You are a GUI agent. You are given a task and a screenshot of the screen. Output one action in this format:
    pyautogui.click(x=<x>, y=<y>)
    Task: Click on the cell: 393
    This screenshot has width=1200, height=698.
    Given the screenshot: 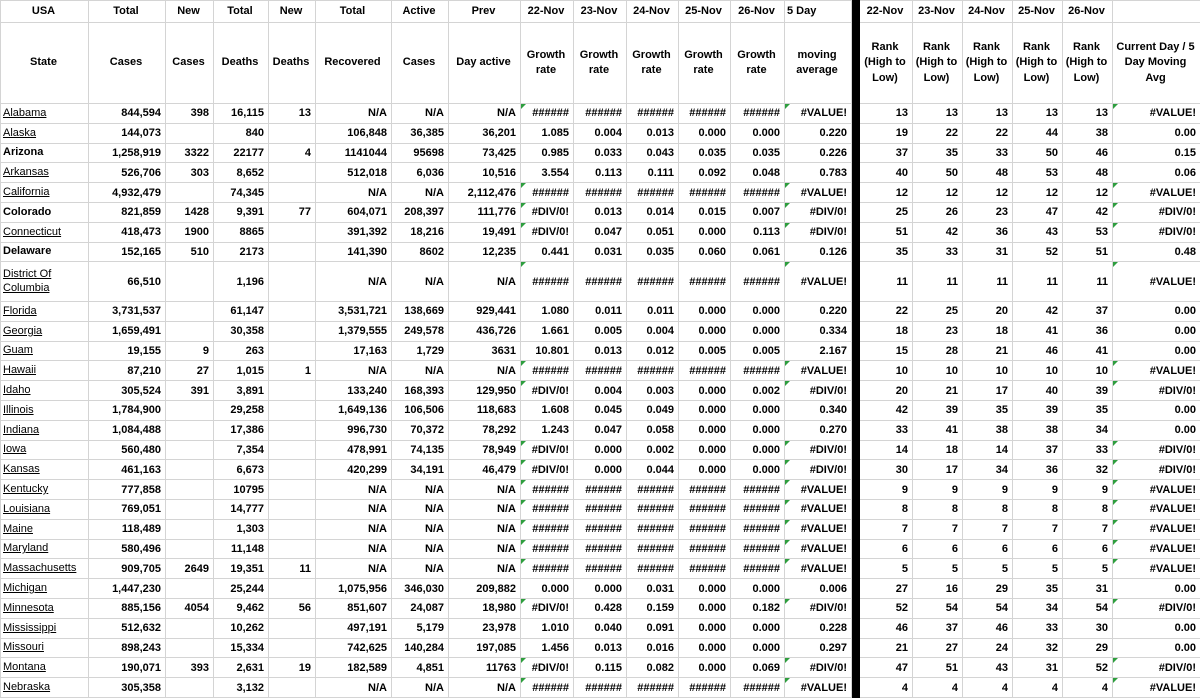 What is the action you would take?
    pyautogui.click(x=189, y=668)
    